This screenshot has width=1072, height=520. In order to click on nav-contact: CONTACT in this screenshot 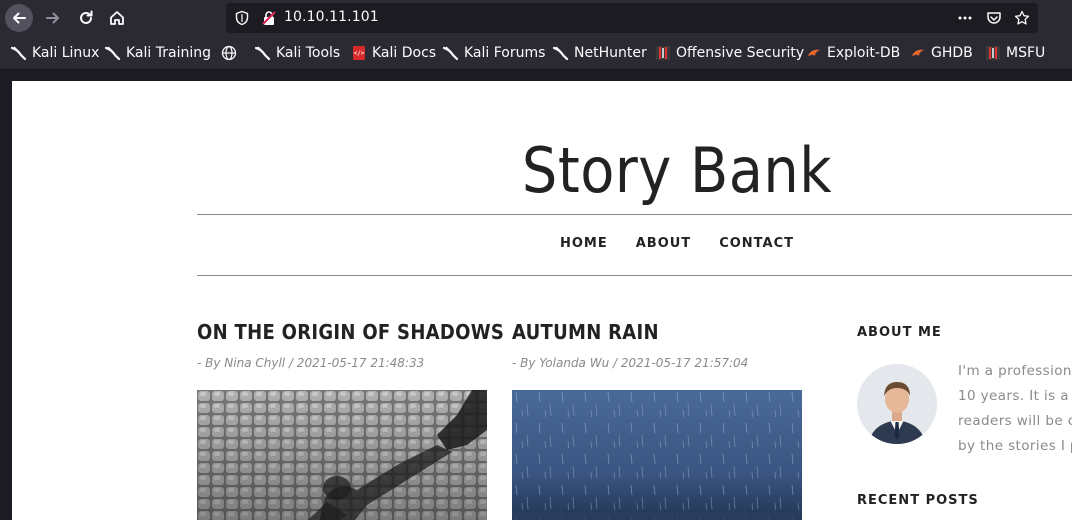, I will do `click(756, 243)`.